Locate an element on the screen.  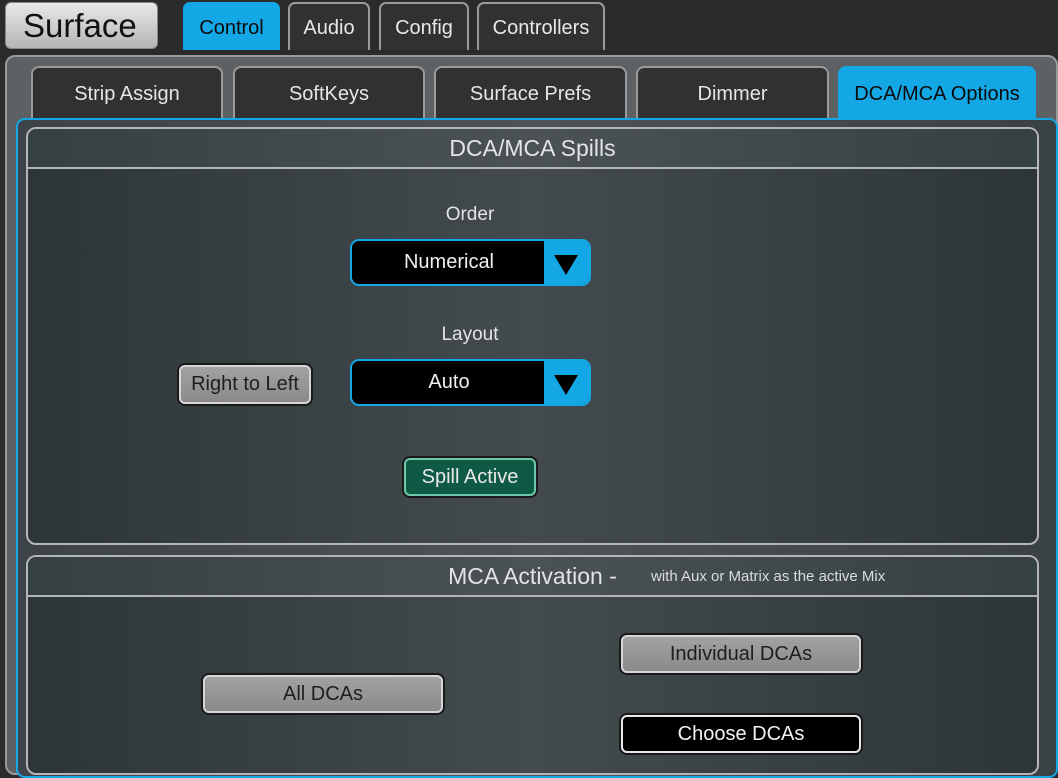
tab-softkeys: SoftKeys is located at coordinates (329, 93).